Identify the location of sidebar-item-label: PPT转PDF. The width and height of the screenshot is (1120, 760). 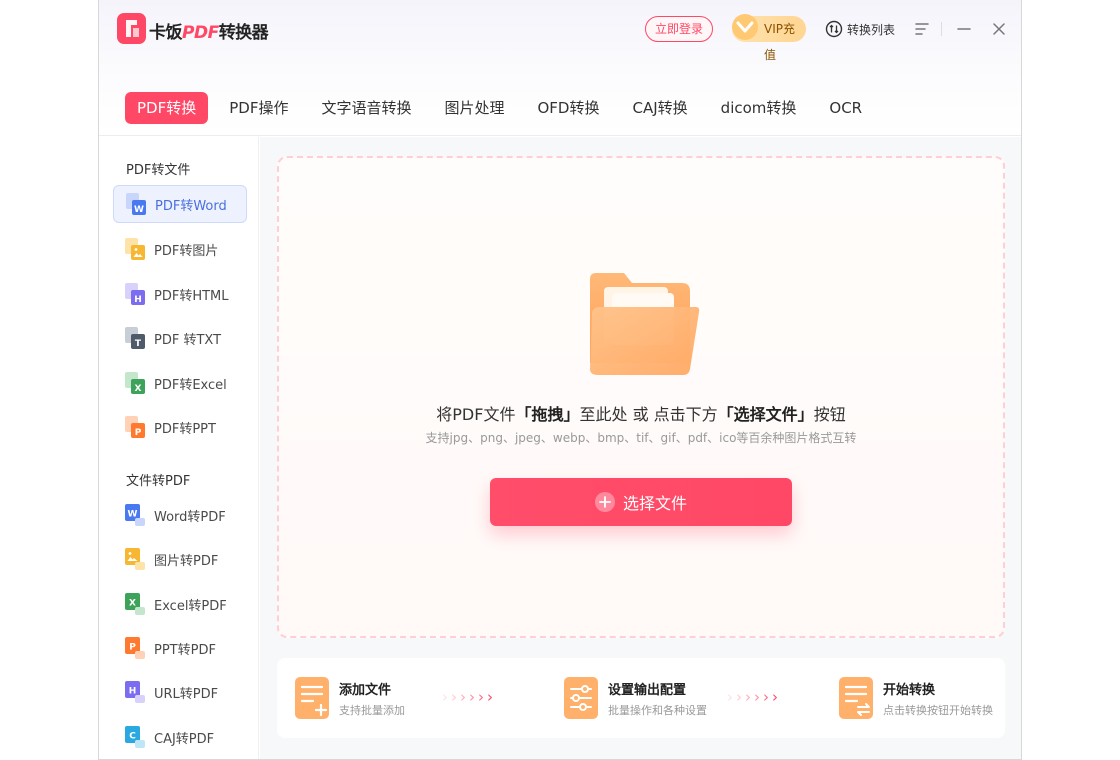
(185, 650).